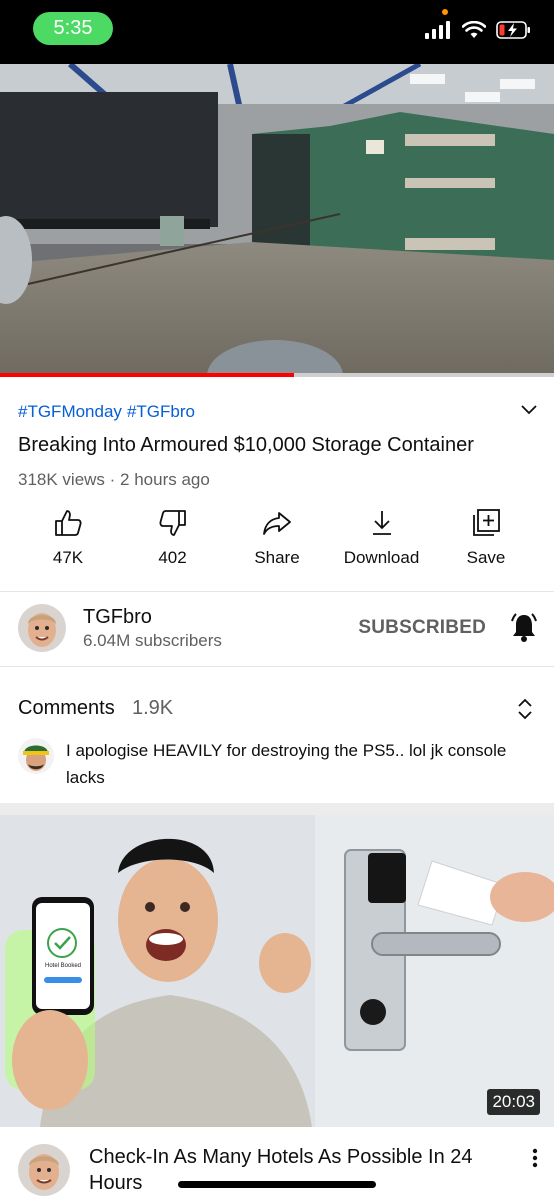 Image resolution: width=554 pixels, height=1200 pixels. I want to click on channel-subscriber-count: 6.04M subscribers, so click(152, 640).